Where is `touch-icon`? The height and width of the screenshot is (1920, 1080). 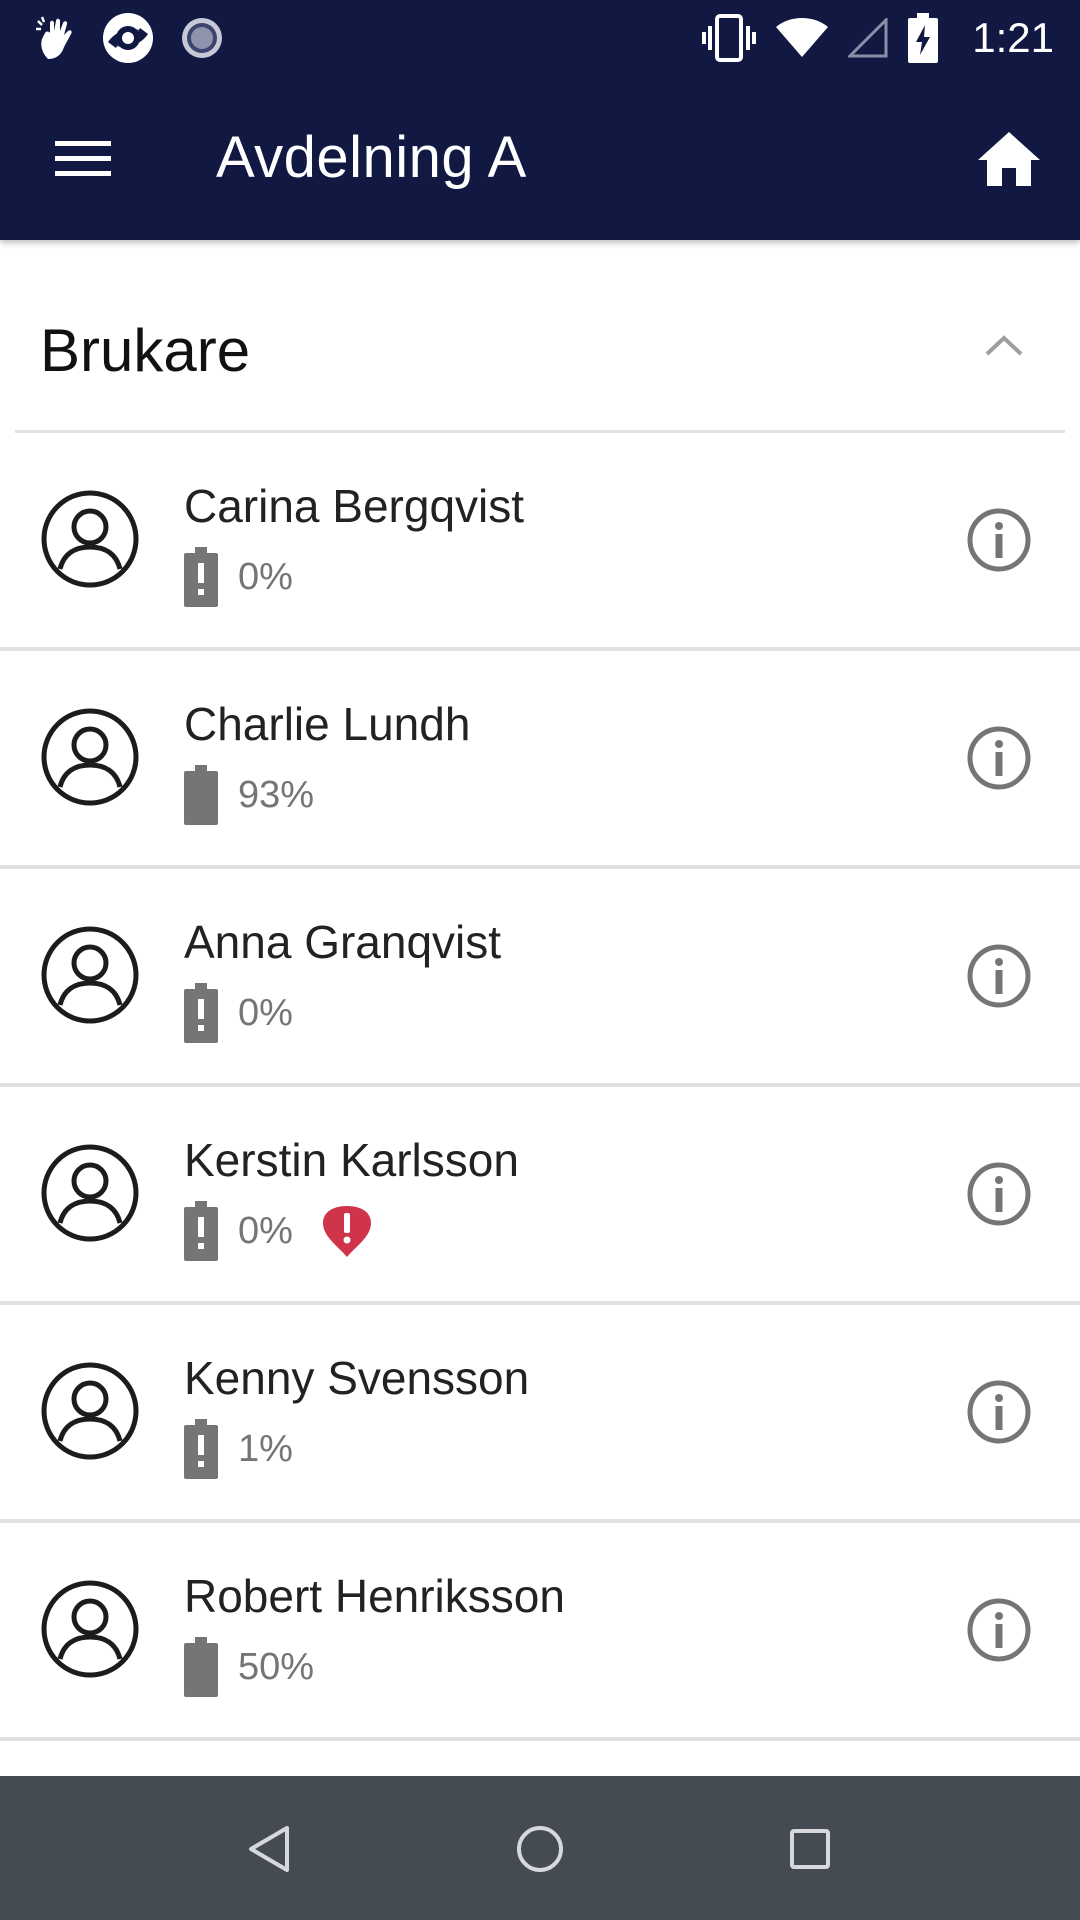 touch-icon is located at coordinates (54, 37).